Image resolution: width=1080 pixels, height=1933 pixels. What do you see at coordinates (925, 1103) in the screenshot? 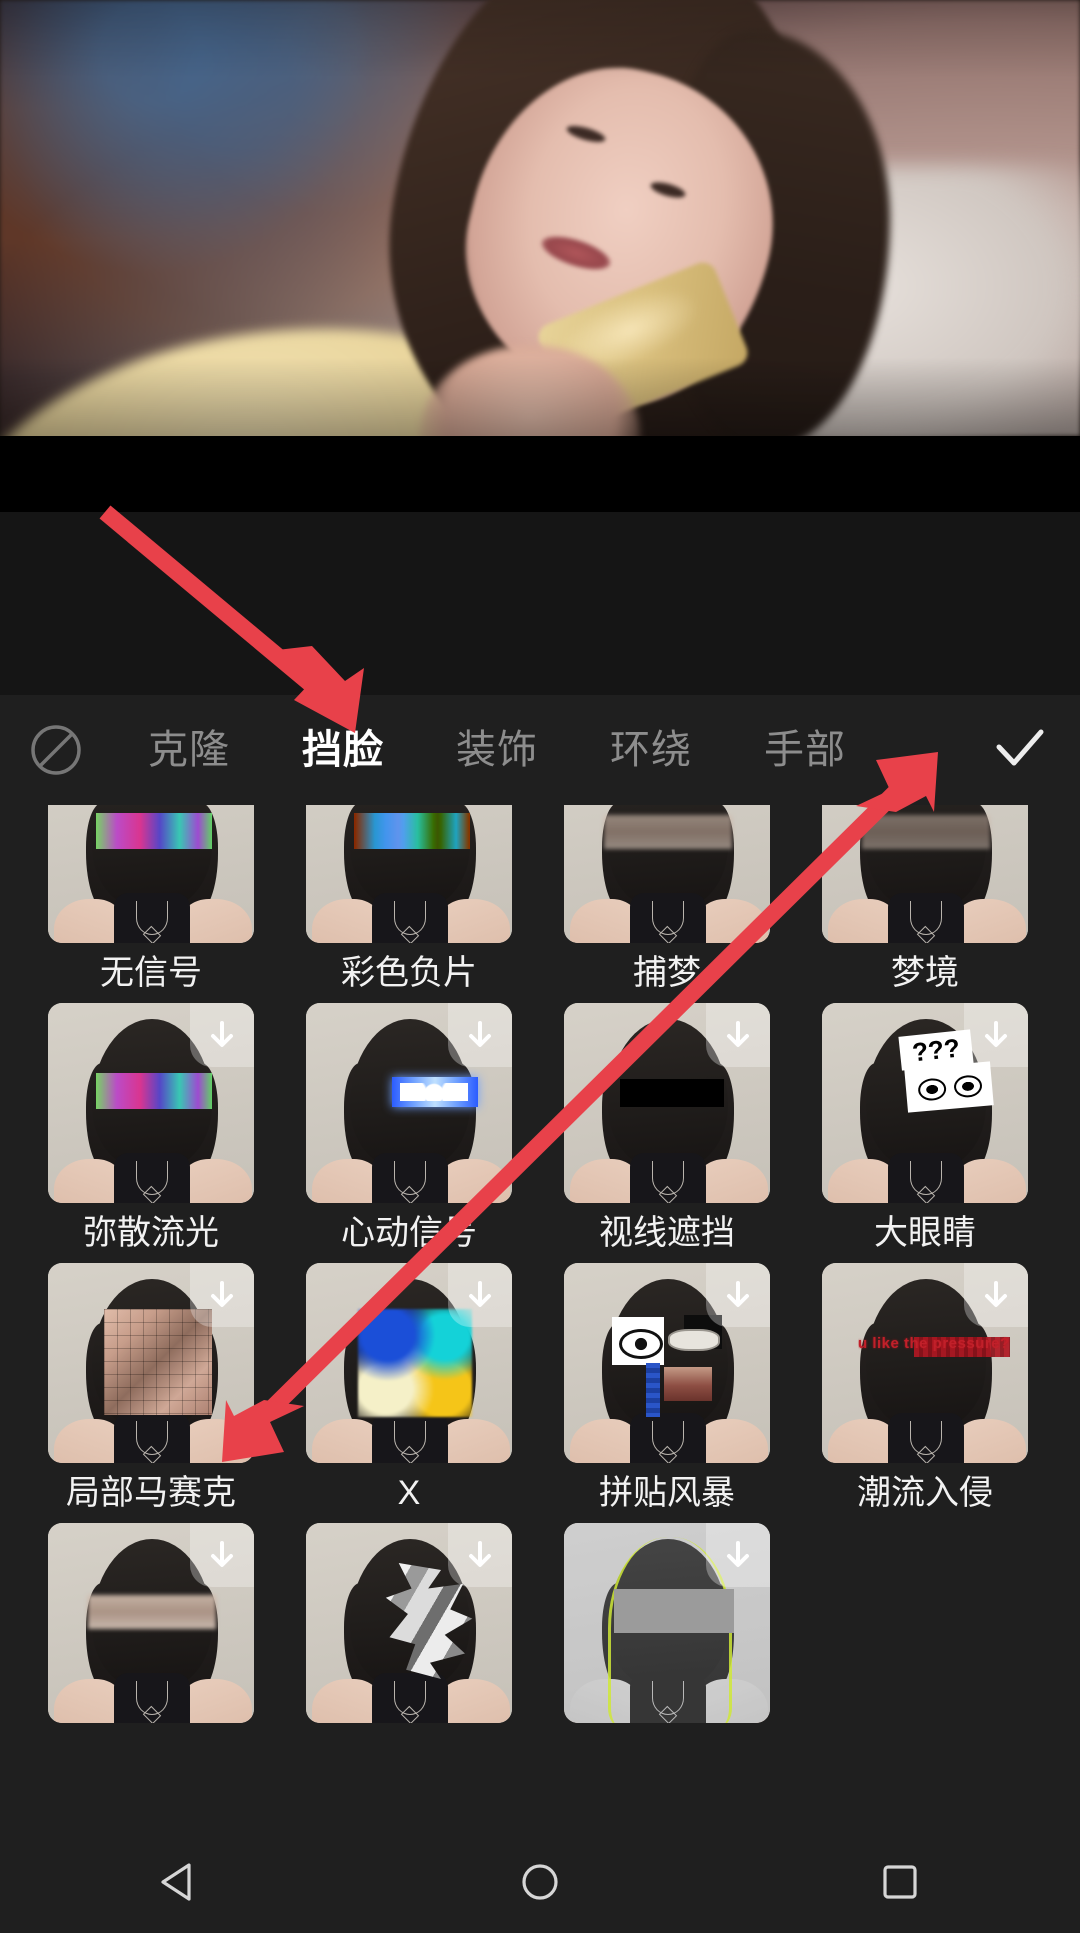
I see `effect-thumbnail: ???` at bounding box center [925, 1103].